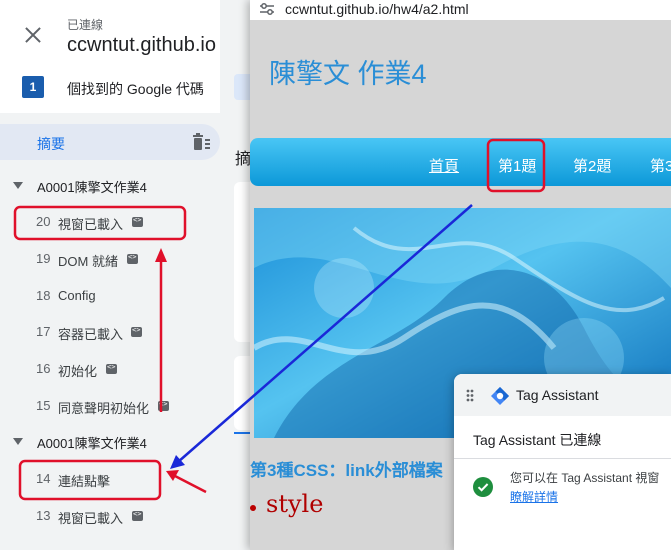 The image size is (671, 550). I want to click on event-item-20: 20 視窗已載入, so click(125, 222).